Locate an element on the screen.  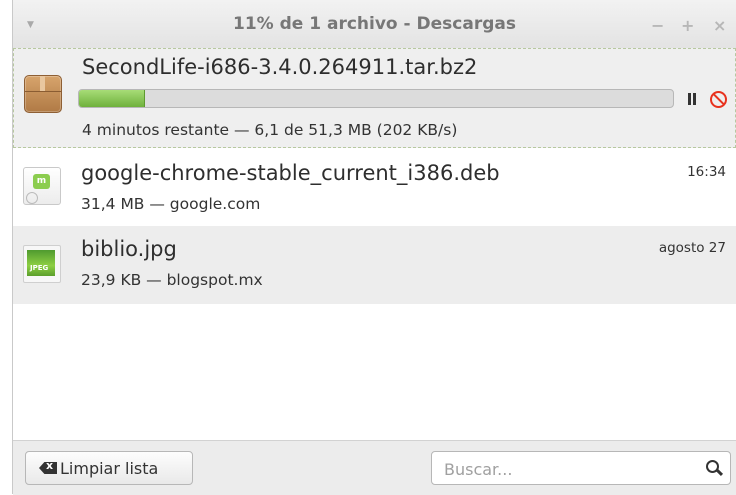
download-status: 31,4 MB — google.com is located at coordinates (171, 204).